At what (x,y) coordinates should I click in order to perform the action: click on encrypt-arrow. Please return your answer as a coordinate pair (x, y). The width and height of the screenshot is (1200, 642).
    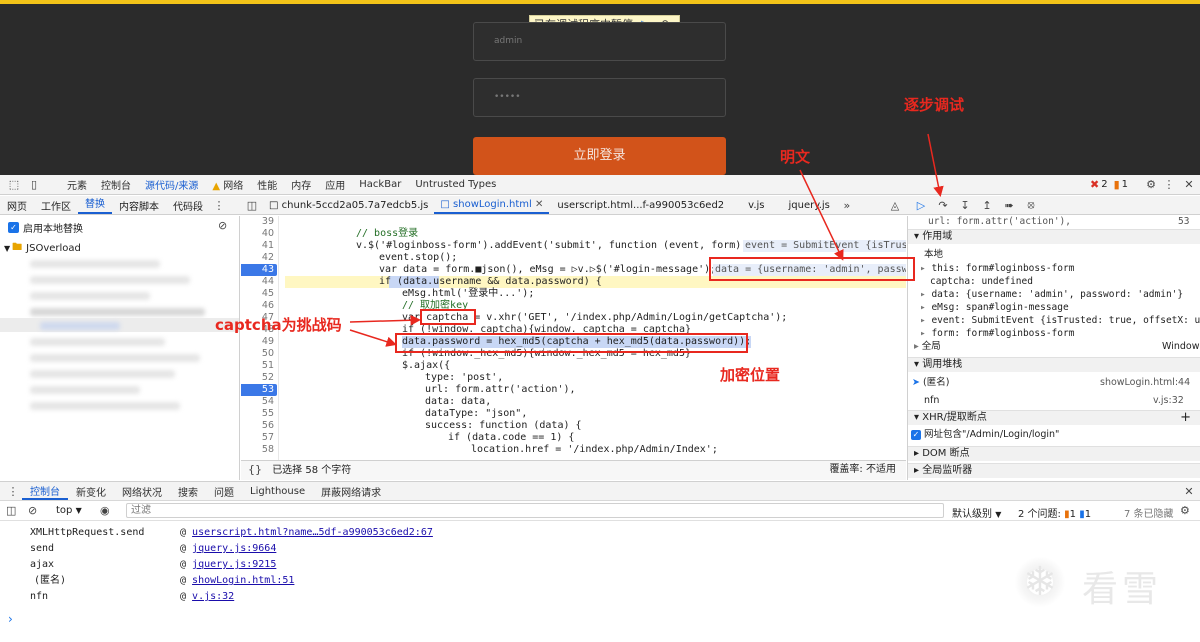
    Looking at the image, I should click on (373, 338).